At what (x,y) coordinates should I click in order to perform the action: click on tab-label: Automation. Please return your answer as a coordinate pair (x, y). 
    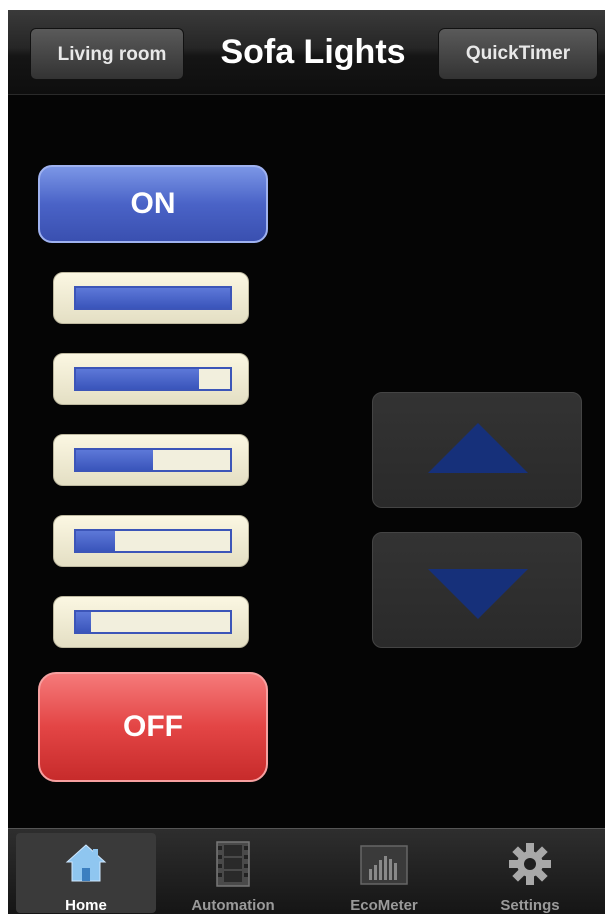
    Looking at the image, I should click on (233, 905).